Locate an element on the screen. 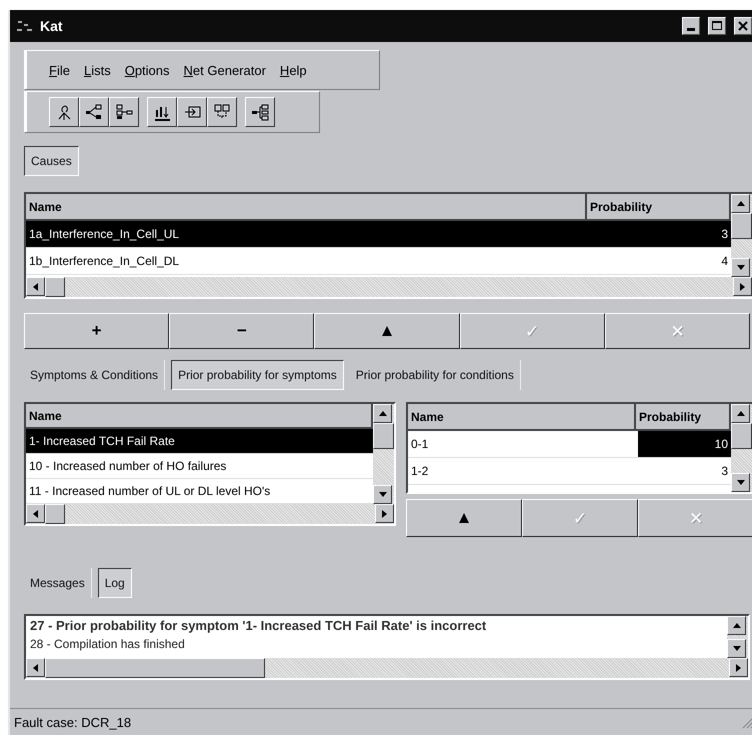 The width and height of the screenshot is (752, 735). table-cell: 1a_Interference_In_Cell_UL is located at coordinates (307, 234).